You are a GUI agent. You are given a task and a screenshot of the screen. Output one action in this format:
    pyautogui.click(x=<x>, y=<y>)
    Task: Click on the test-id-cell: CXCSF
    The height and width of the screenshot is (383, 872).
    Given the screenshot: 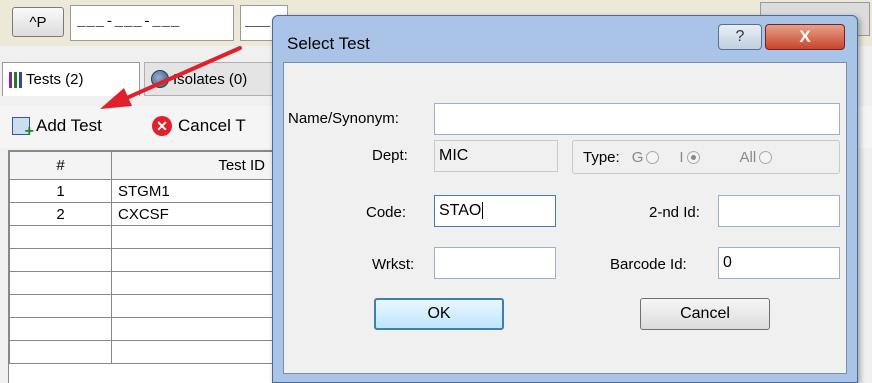 What is the action you would take?
    pyautogui.click(x=194, y=214)
    